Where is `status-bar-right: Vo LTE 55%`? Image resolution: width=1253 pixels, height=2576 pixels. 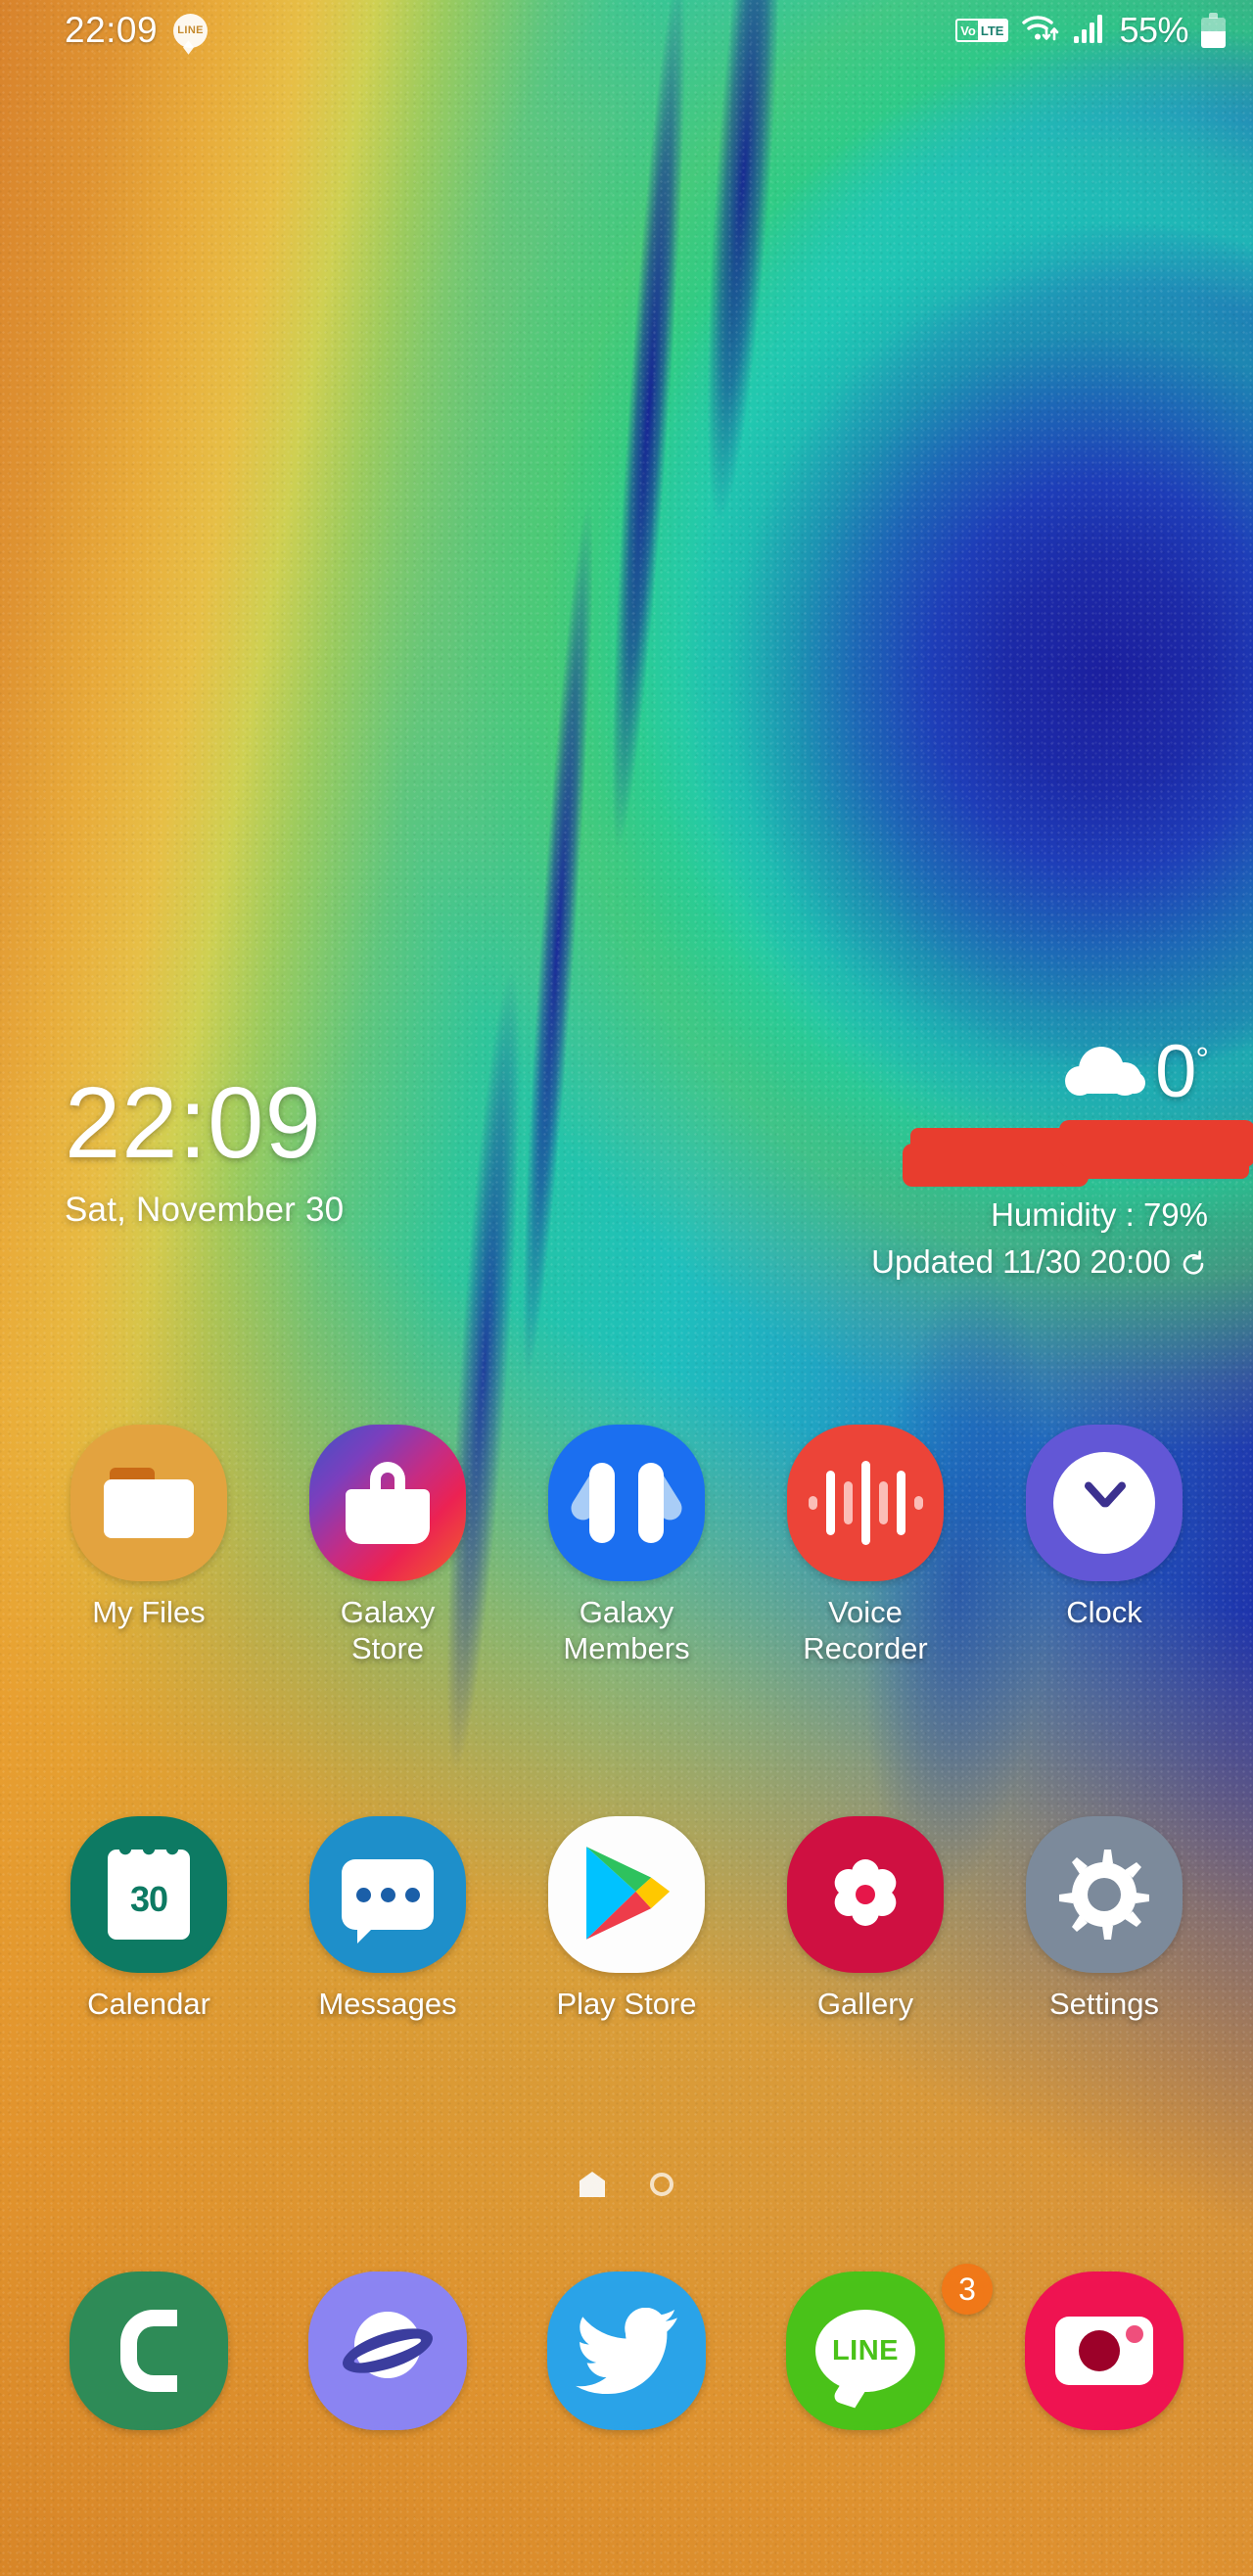
status-bar-right: Vo LTE 55% is located at coordinates (1090, 31).